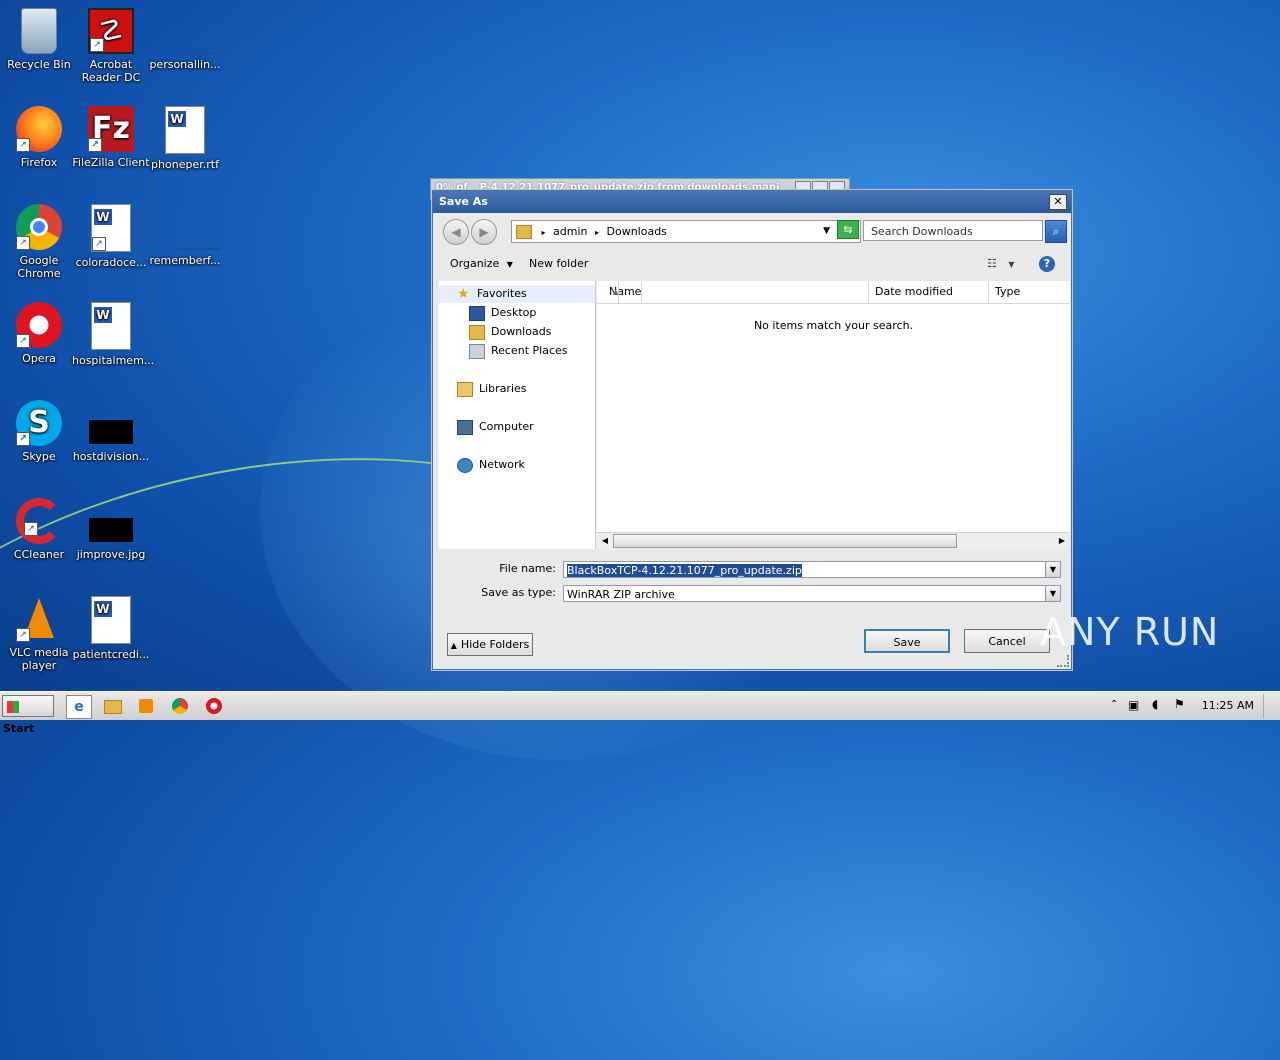  I want to click on taskbar: Start e ⌃ ▣ ◖ ⚑ 11:25 AM, so click(640, 713).